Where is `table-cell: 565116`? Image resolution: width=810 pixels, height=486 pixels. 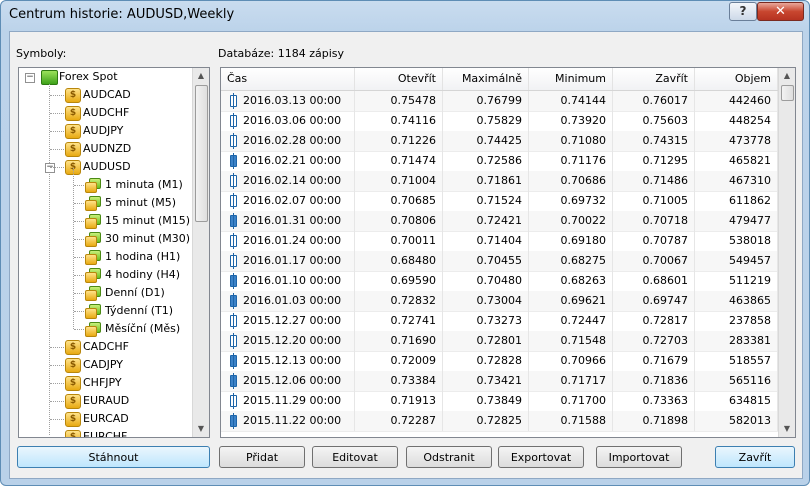 table-cell: 565116 is located at coordinates (736, 381).